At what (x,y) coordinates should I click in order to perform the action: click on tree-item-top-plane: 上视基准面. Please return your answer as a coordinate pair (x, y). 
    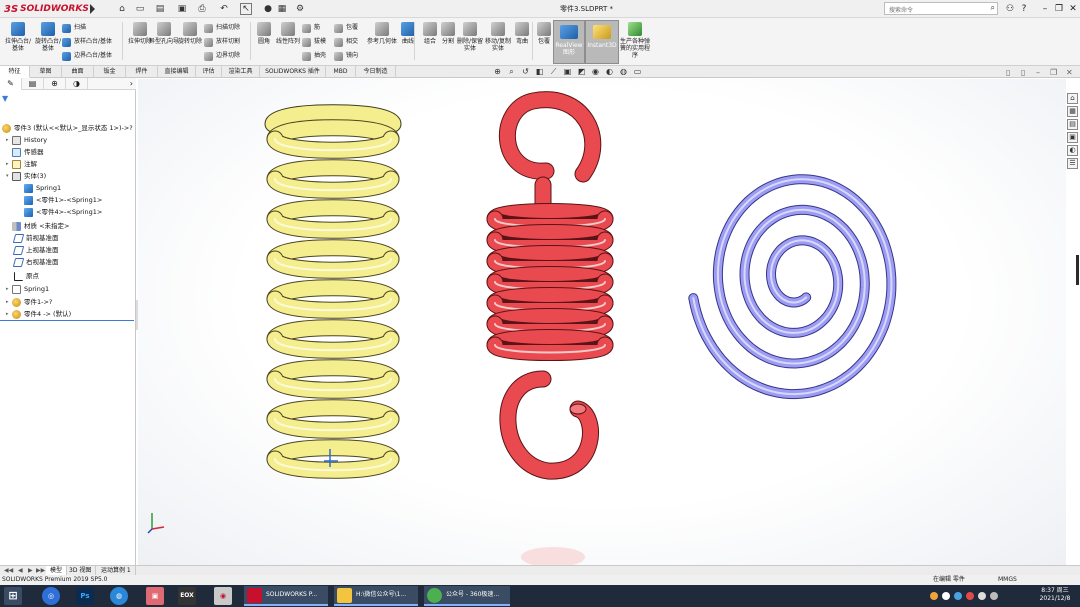
    Looking at the image, I should click on (35, 250).